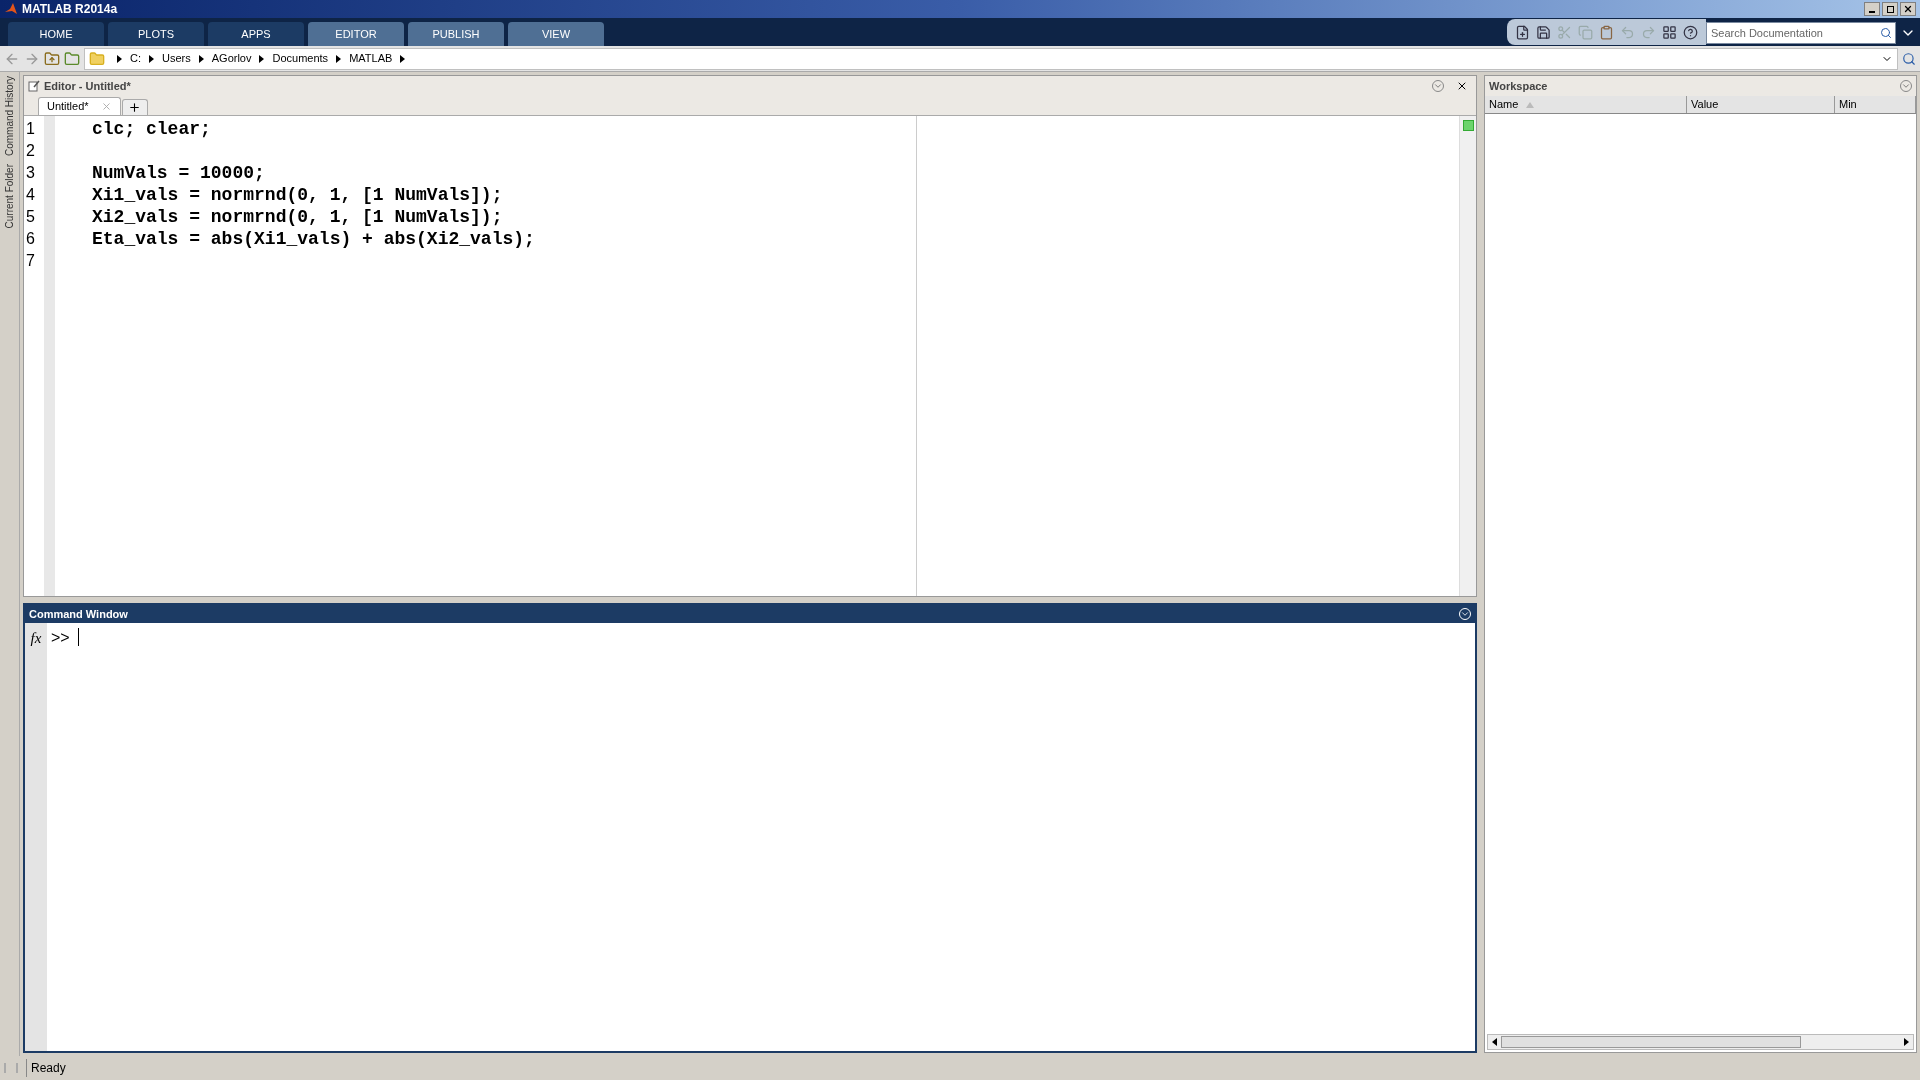 The width and height of the screenshot is (1920, 1080). What do you see at coordinates (297, 217) in the screenshot?
I see `code-line: Xi2_vals = normrnd(0, 1, [1 NumVals]);` at bounding box center [297, 217].